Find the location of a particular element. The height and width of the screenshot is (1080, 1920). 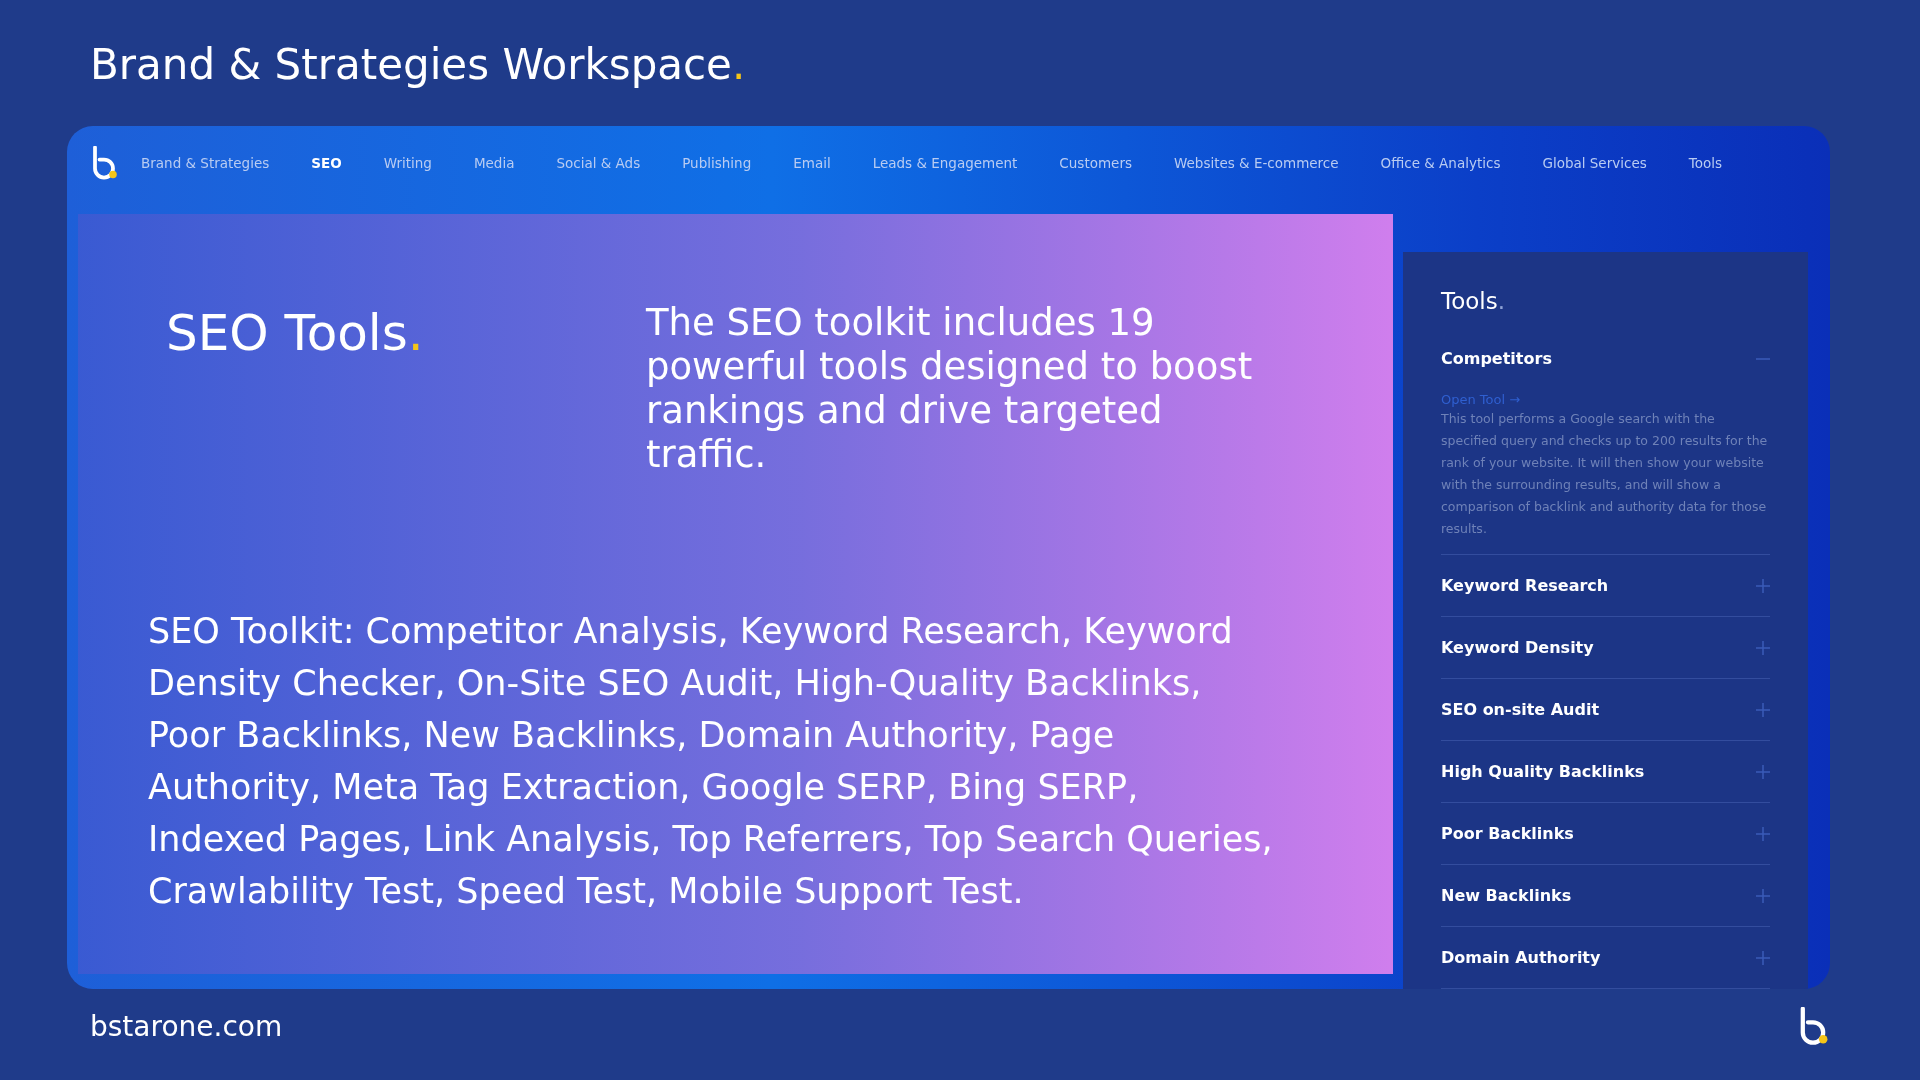

nav-tab: Writing is located at coordinates (407, 163).